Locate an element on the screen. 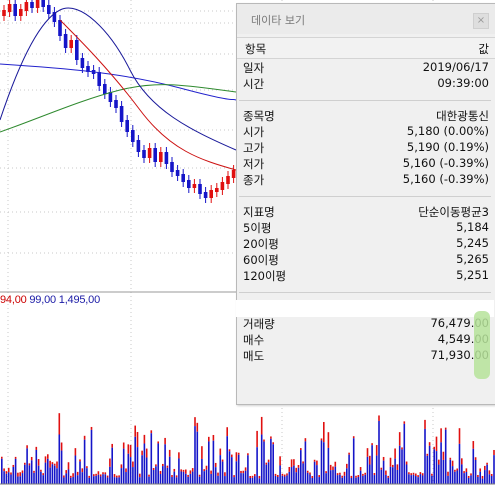 The image size is (495, 489). close-icon: × is located at coordinates (481, 21).